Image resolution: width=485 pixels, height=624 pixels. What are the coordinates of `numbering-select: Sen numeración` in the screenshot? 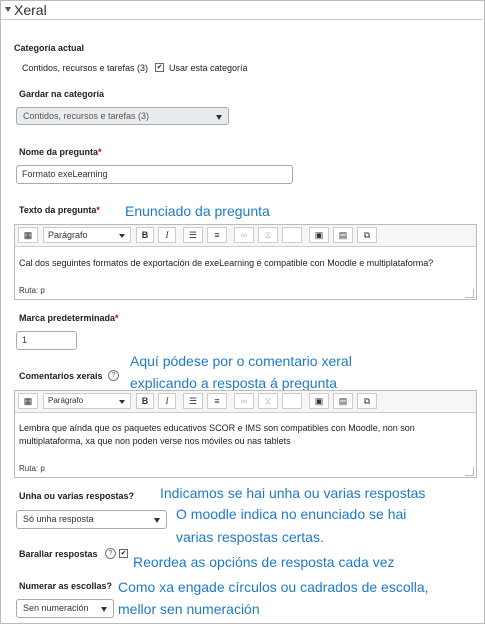 It's located at (65, 608).